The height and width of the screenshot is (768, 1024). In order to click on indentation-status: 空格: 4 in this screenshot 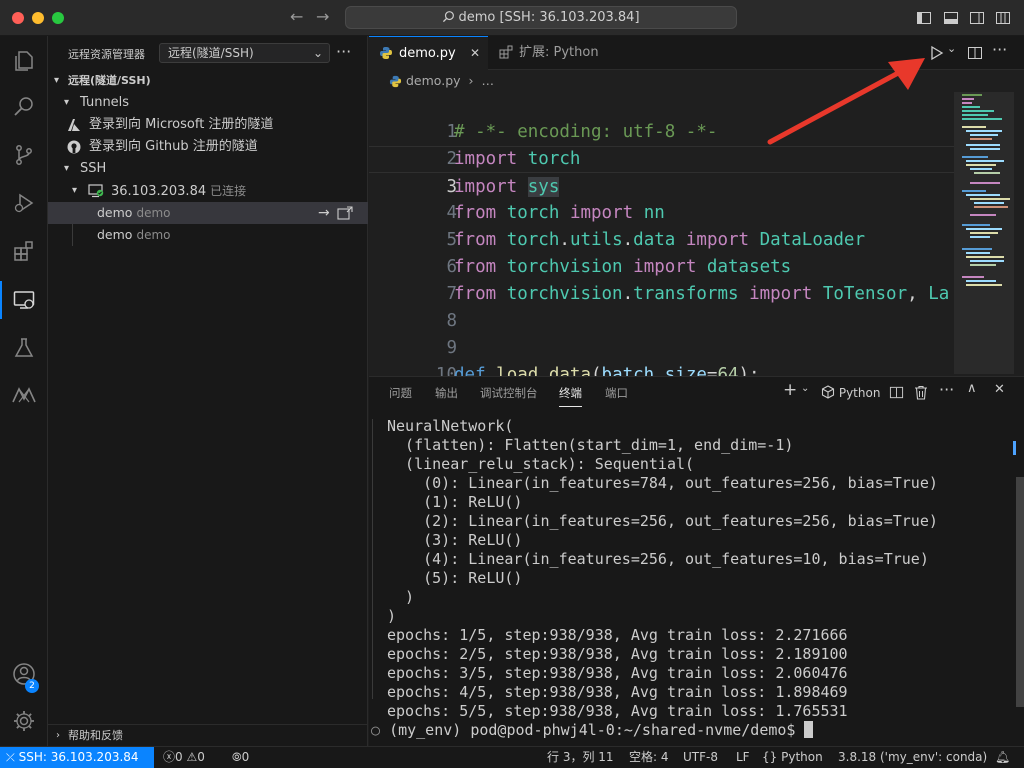, I will do `click(649, 757)`.